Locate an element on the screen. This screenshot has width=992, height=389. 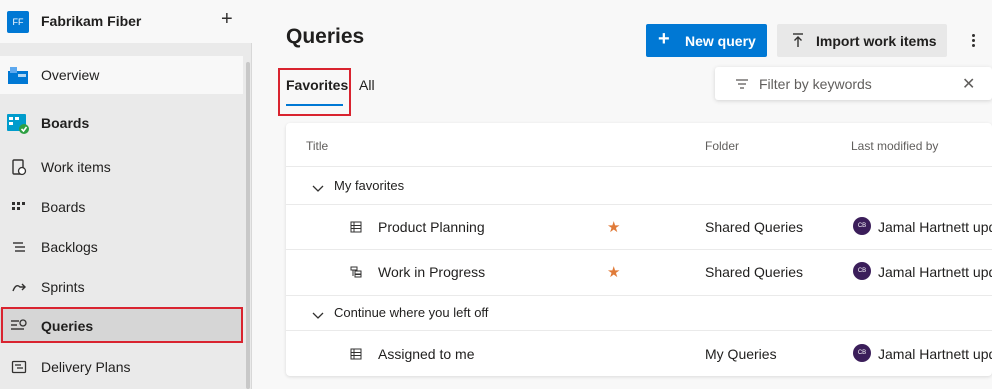
new-query-button: + New query is located at coordinates (706, 40).